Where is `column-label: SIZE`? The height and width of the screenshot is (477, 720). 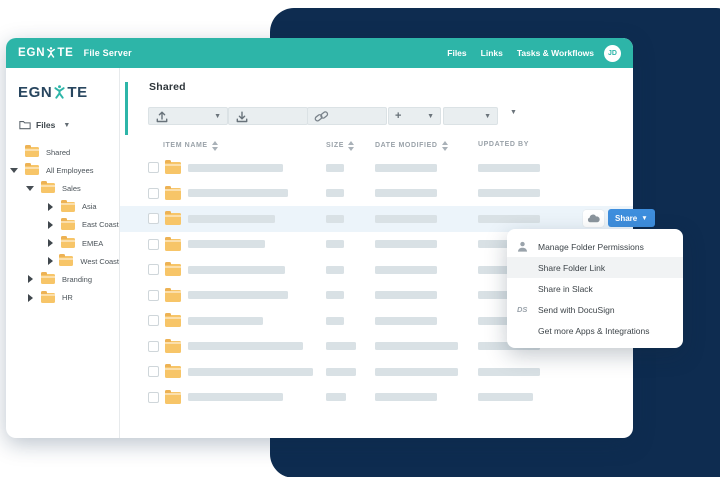 column-label: SIZE is located at coordinates (335, 146).